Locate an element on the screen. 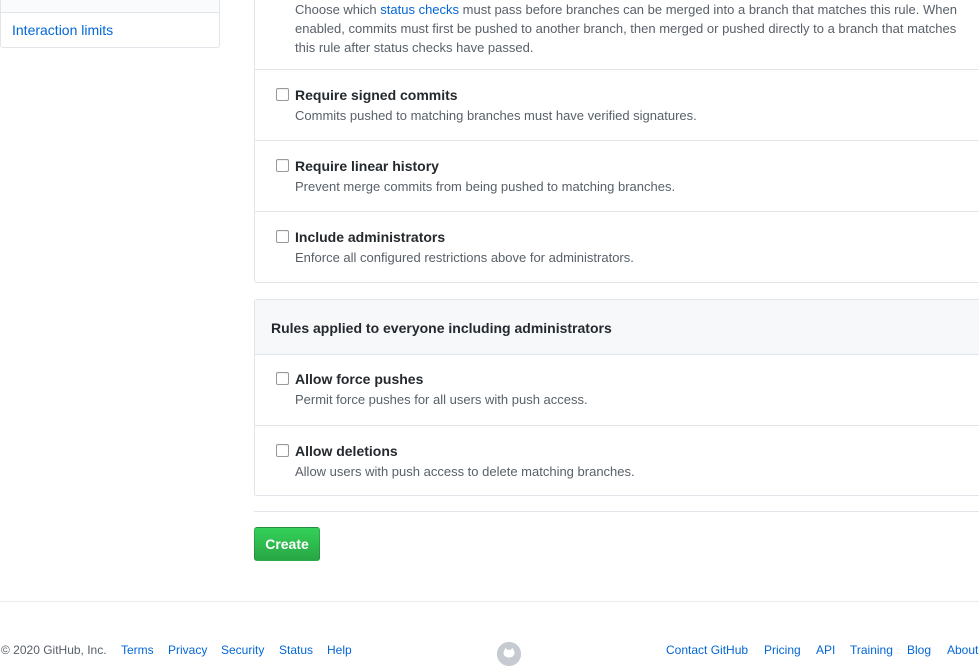 This screenshot has width=979, height=666. github-mark-icon is located at coordinates (509, 654).